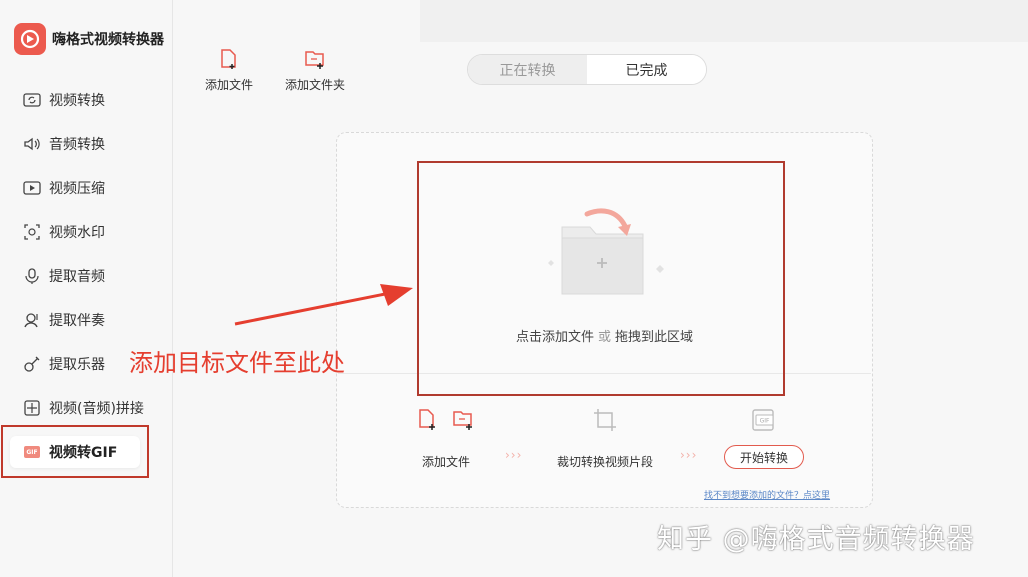 Image resolution: width=1028 pixels, height=577 pixels. What do you see at coordinates (77, 145) in the screenshot?
I see `sidebar-item-label: 音频转换` at bounding box center [77, 145].